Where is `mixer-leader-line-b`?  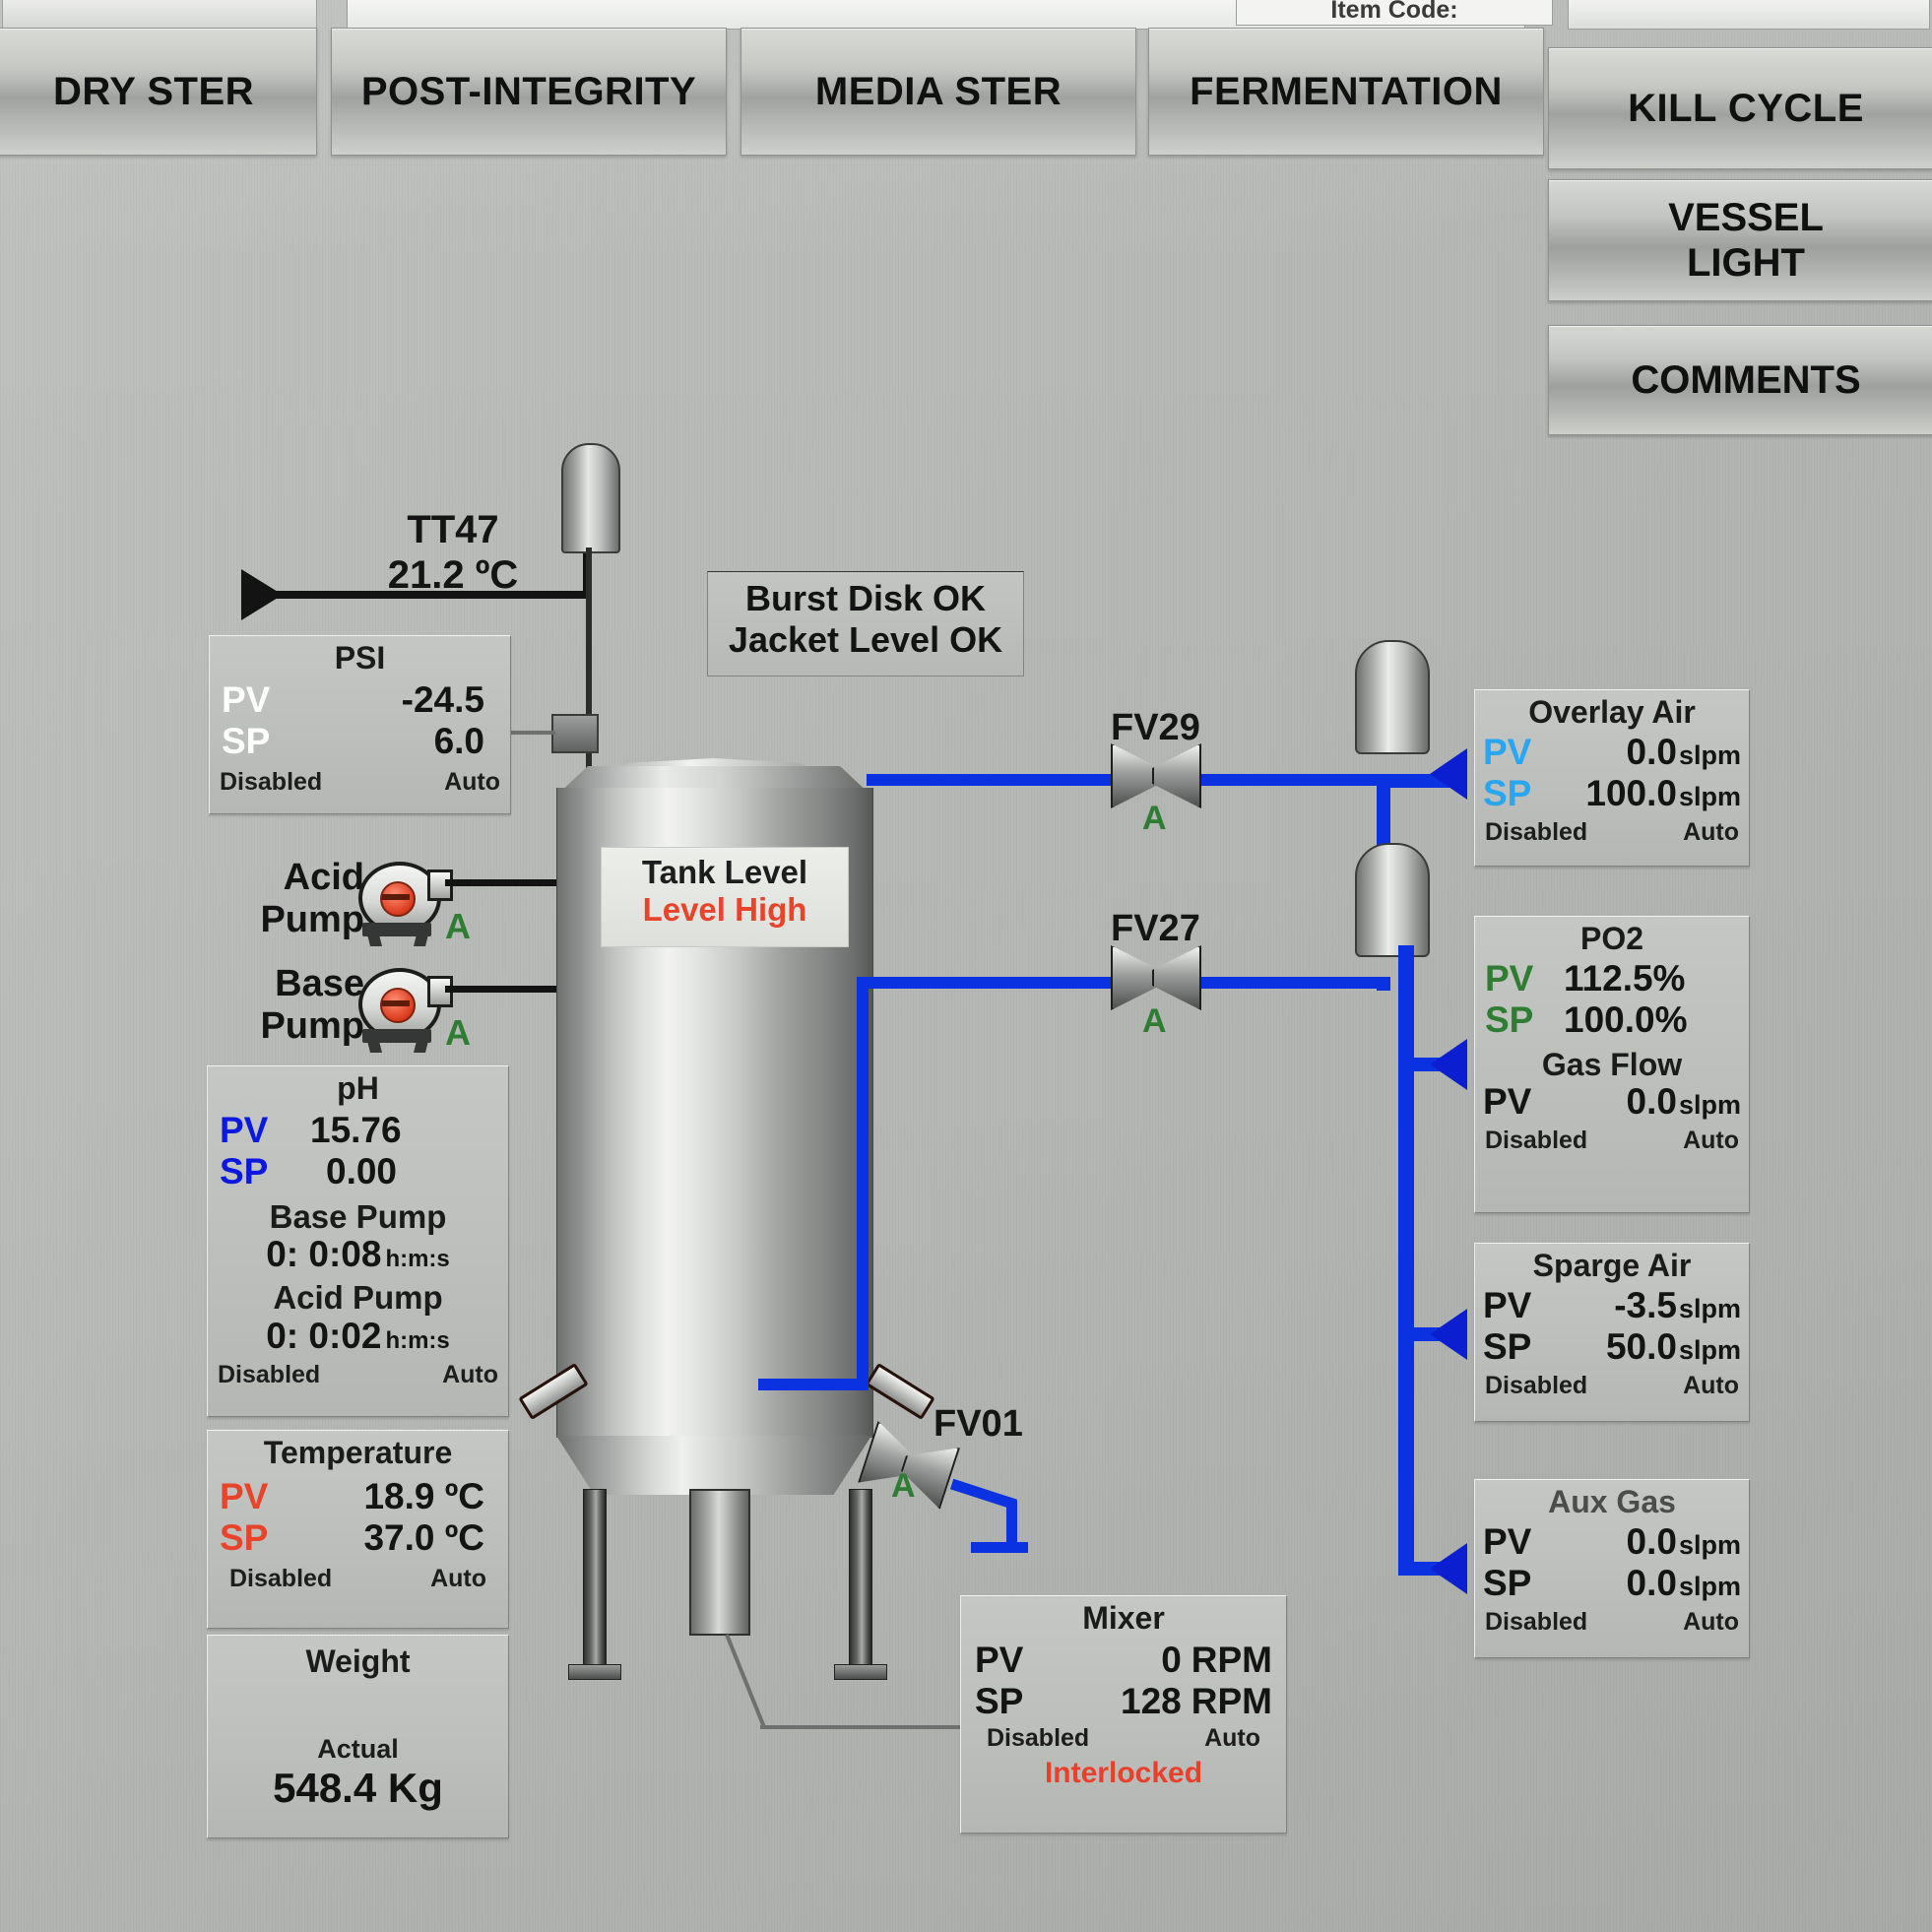 mixer-leader-line-b is located at coordinates (863, 1727).